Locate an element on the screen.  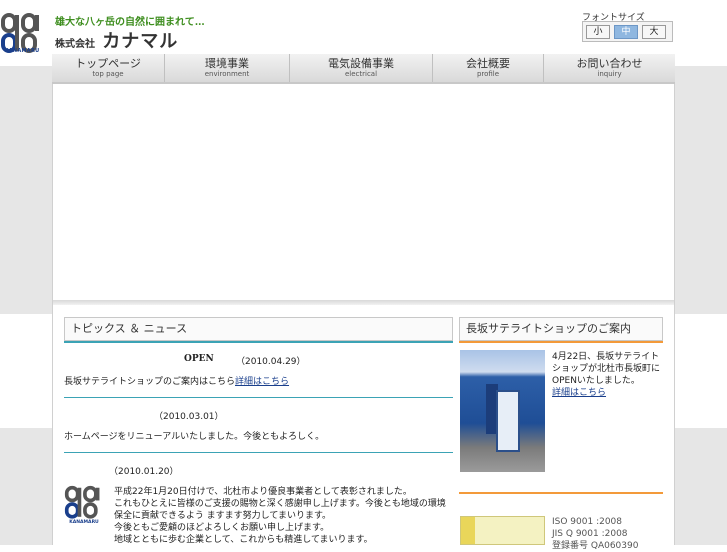
font-size-switcher: 小 中 大 is located at coordinates (627, 31).